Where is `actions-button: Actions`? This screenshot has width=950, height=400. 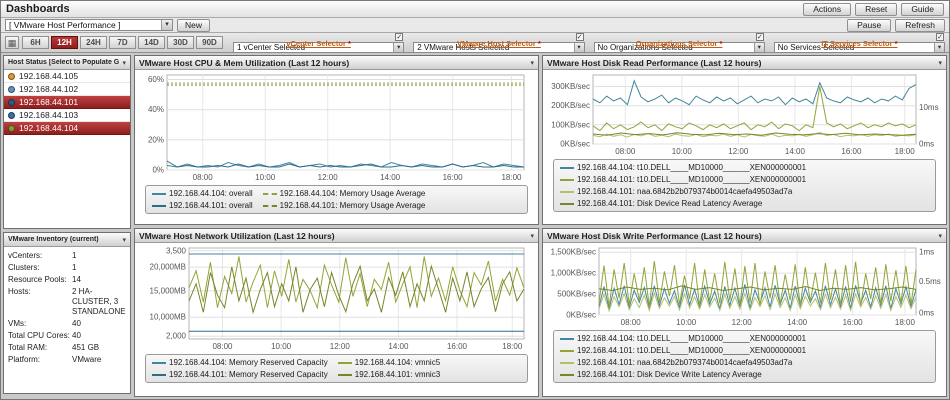
actions-button: Actions is located at coordinates (827, 9).